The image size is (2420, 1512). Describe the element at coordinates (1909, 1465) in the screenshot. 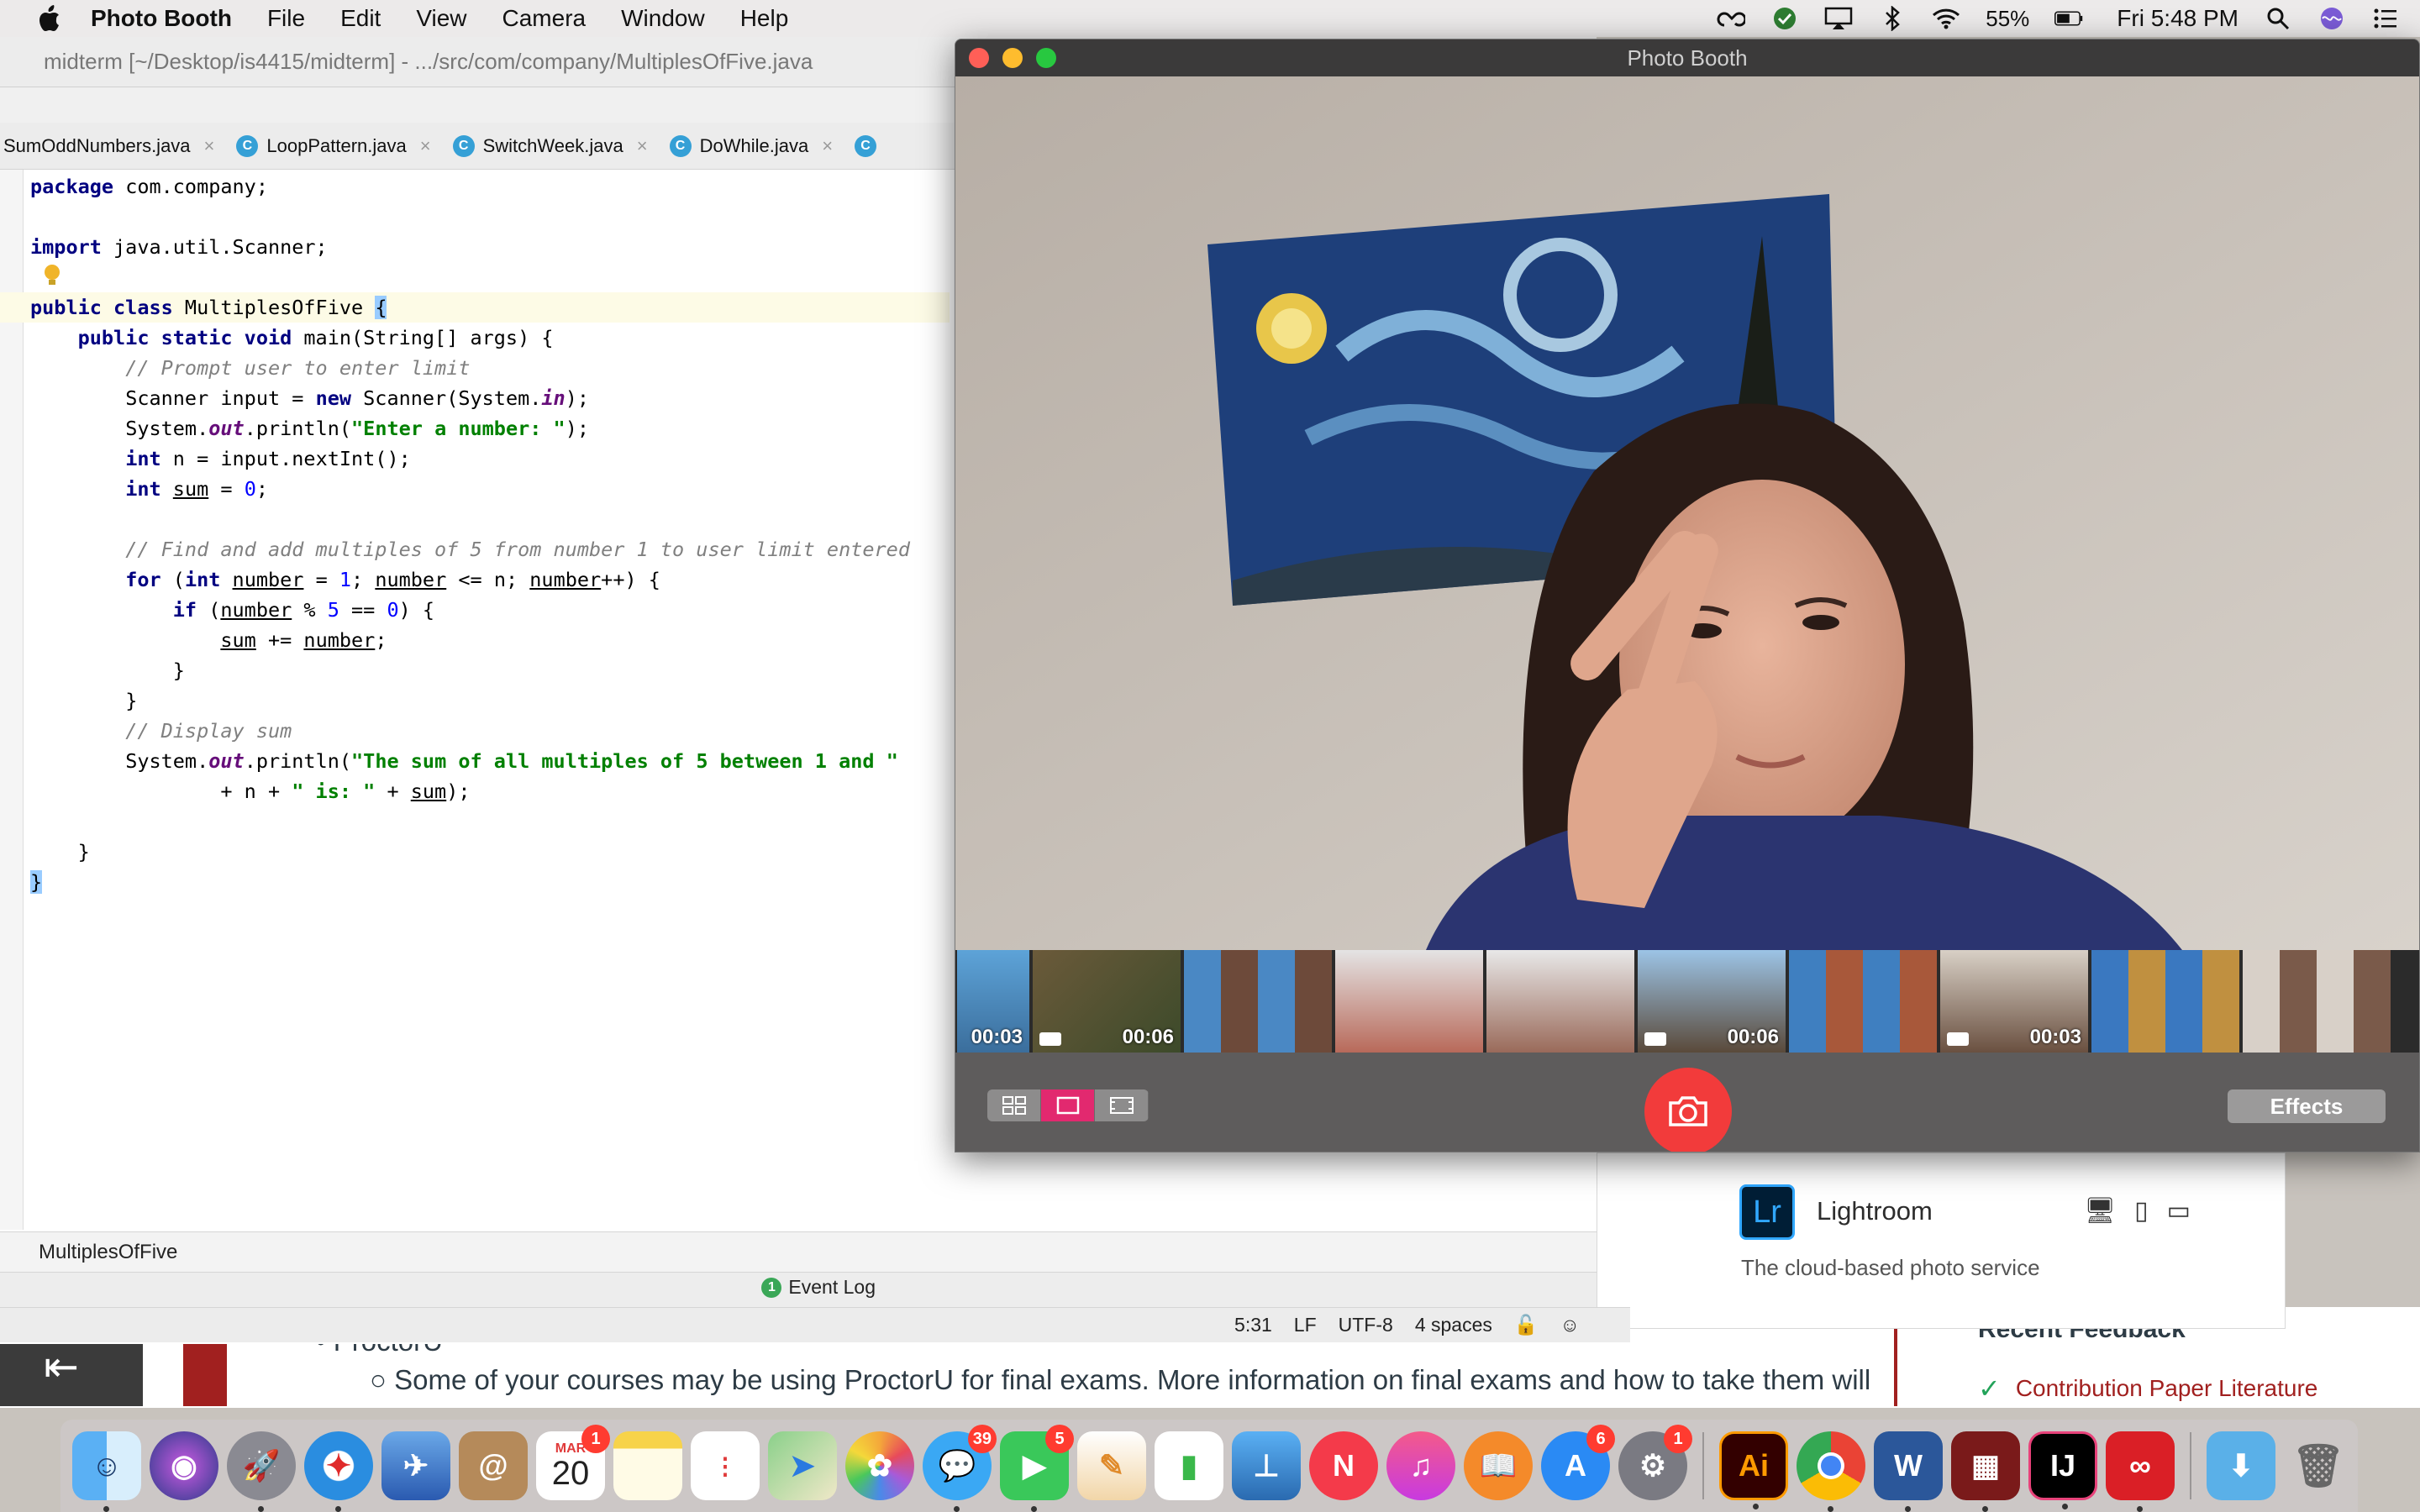

I see `word-label: W` at that location.